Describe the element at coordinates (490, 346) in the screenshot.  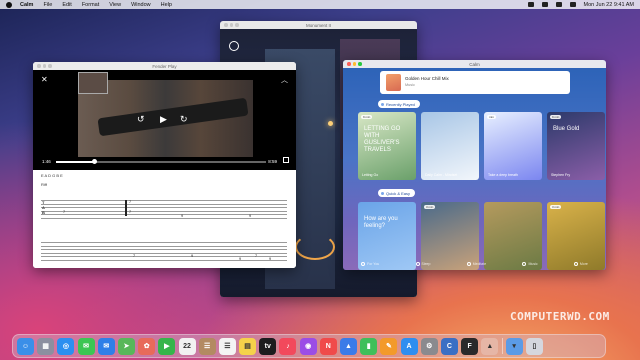
I see `monument-icon: ▲` at that location.